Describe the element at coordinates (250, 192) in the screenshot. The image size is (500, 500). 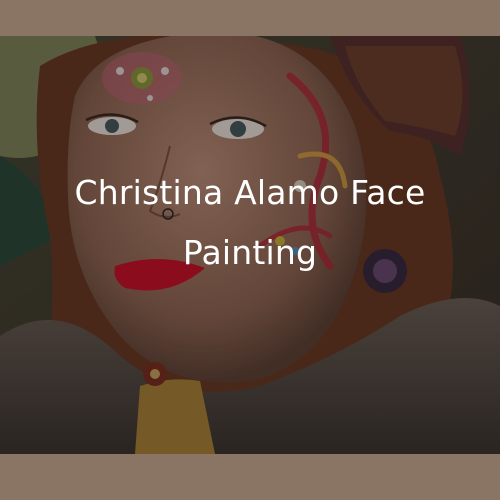
I see `caption-line-1: Christina Alamo Face` at that location.